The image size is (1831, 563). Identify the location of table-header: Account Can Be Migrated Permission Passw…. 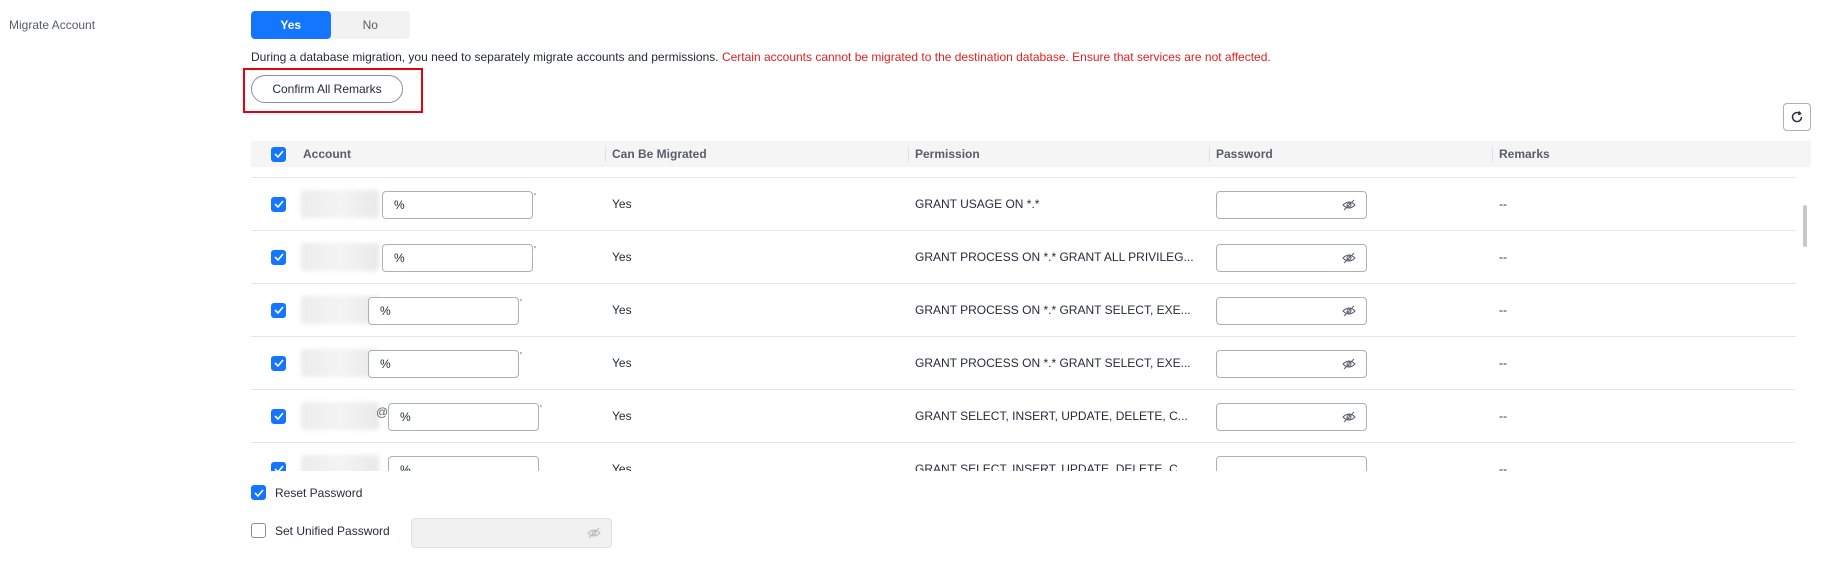
(1031, 154).